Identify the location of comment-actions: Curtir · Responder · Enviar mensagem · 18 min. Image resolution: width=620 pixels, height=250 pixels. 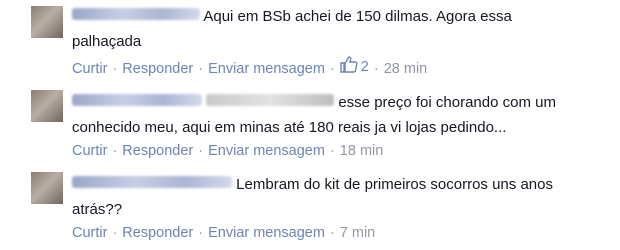
(326, 151).